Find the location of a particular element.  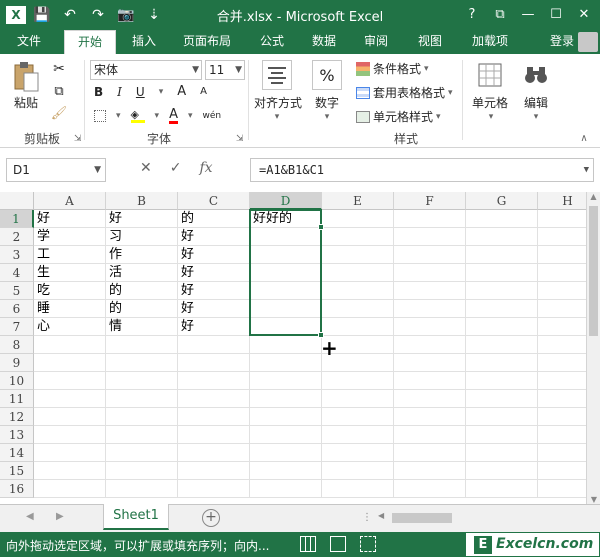

cell-a6: 睡 is located at coordinates (70, 309).